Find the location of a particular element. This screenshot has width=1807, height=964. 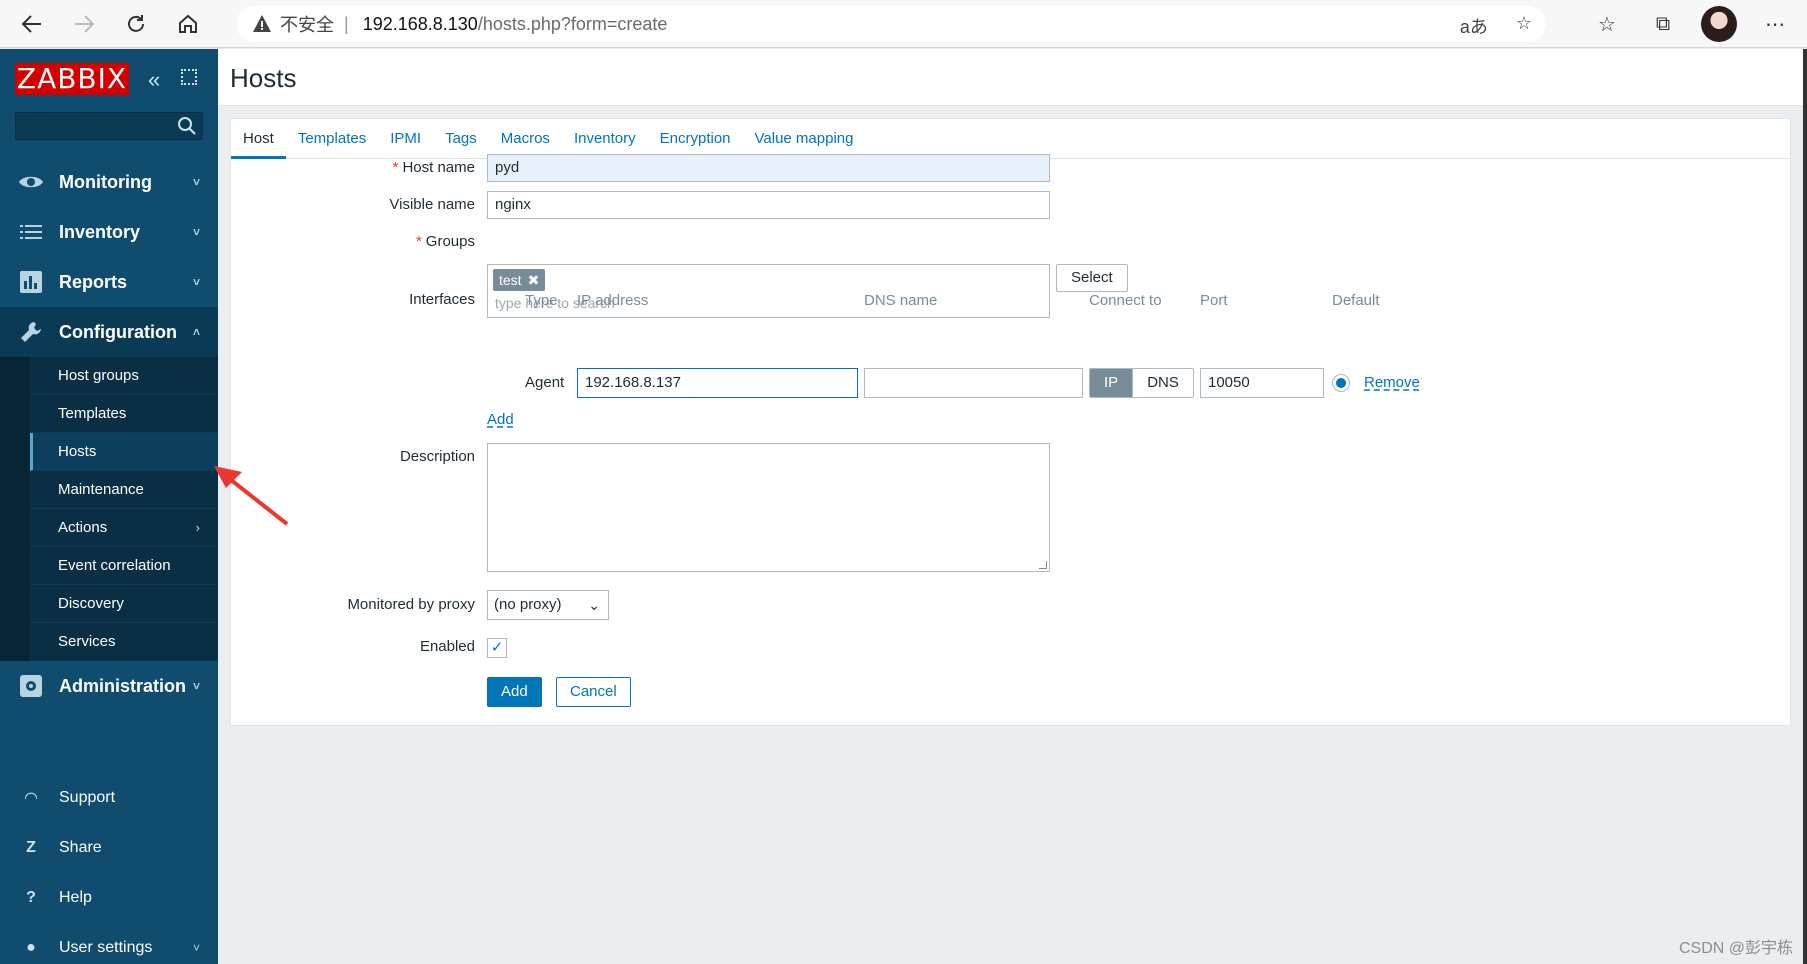

share-icon: Z is located at coordinates (31, 847).